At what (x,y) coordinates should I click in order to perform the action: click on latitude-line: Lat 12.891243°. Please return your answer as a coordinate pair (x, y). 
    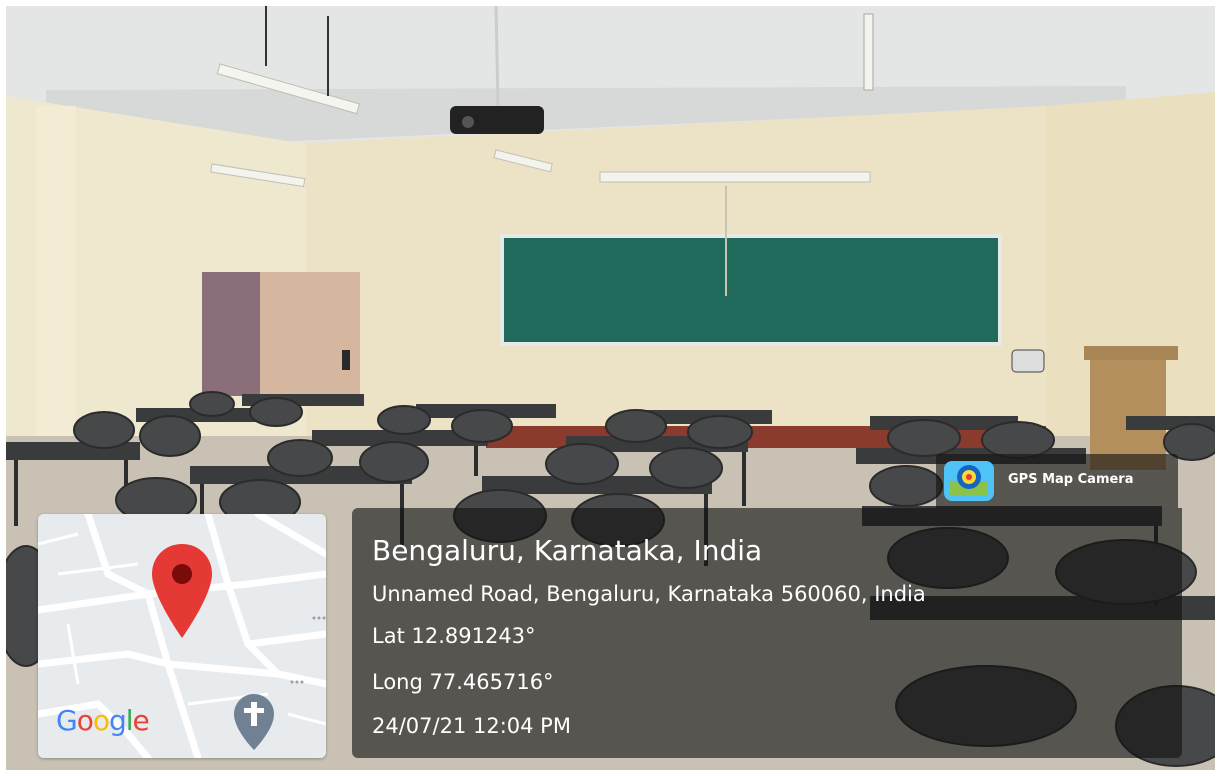
    Looking at the image, I should click on (454, 636).